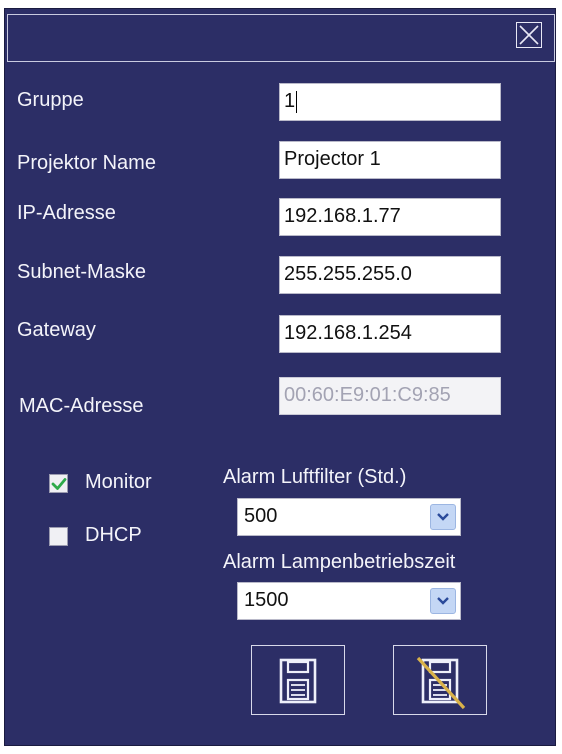 The height and width of the screenshot is (754, 562). Describe the element at coordinates (529, 35) in the screenshot. I see `close-icon` at that location.